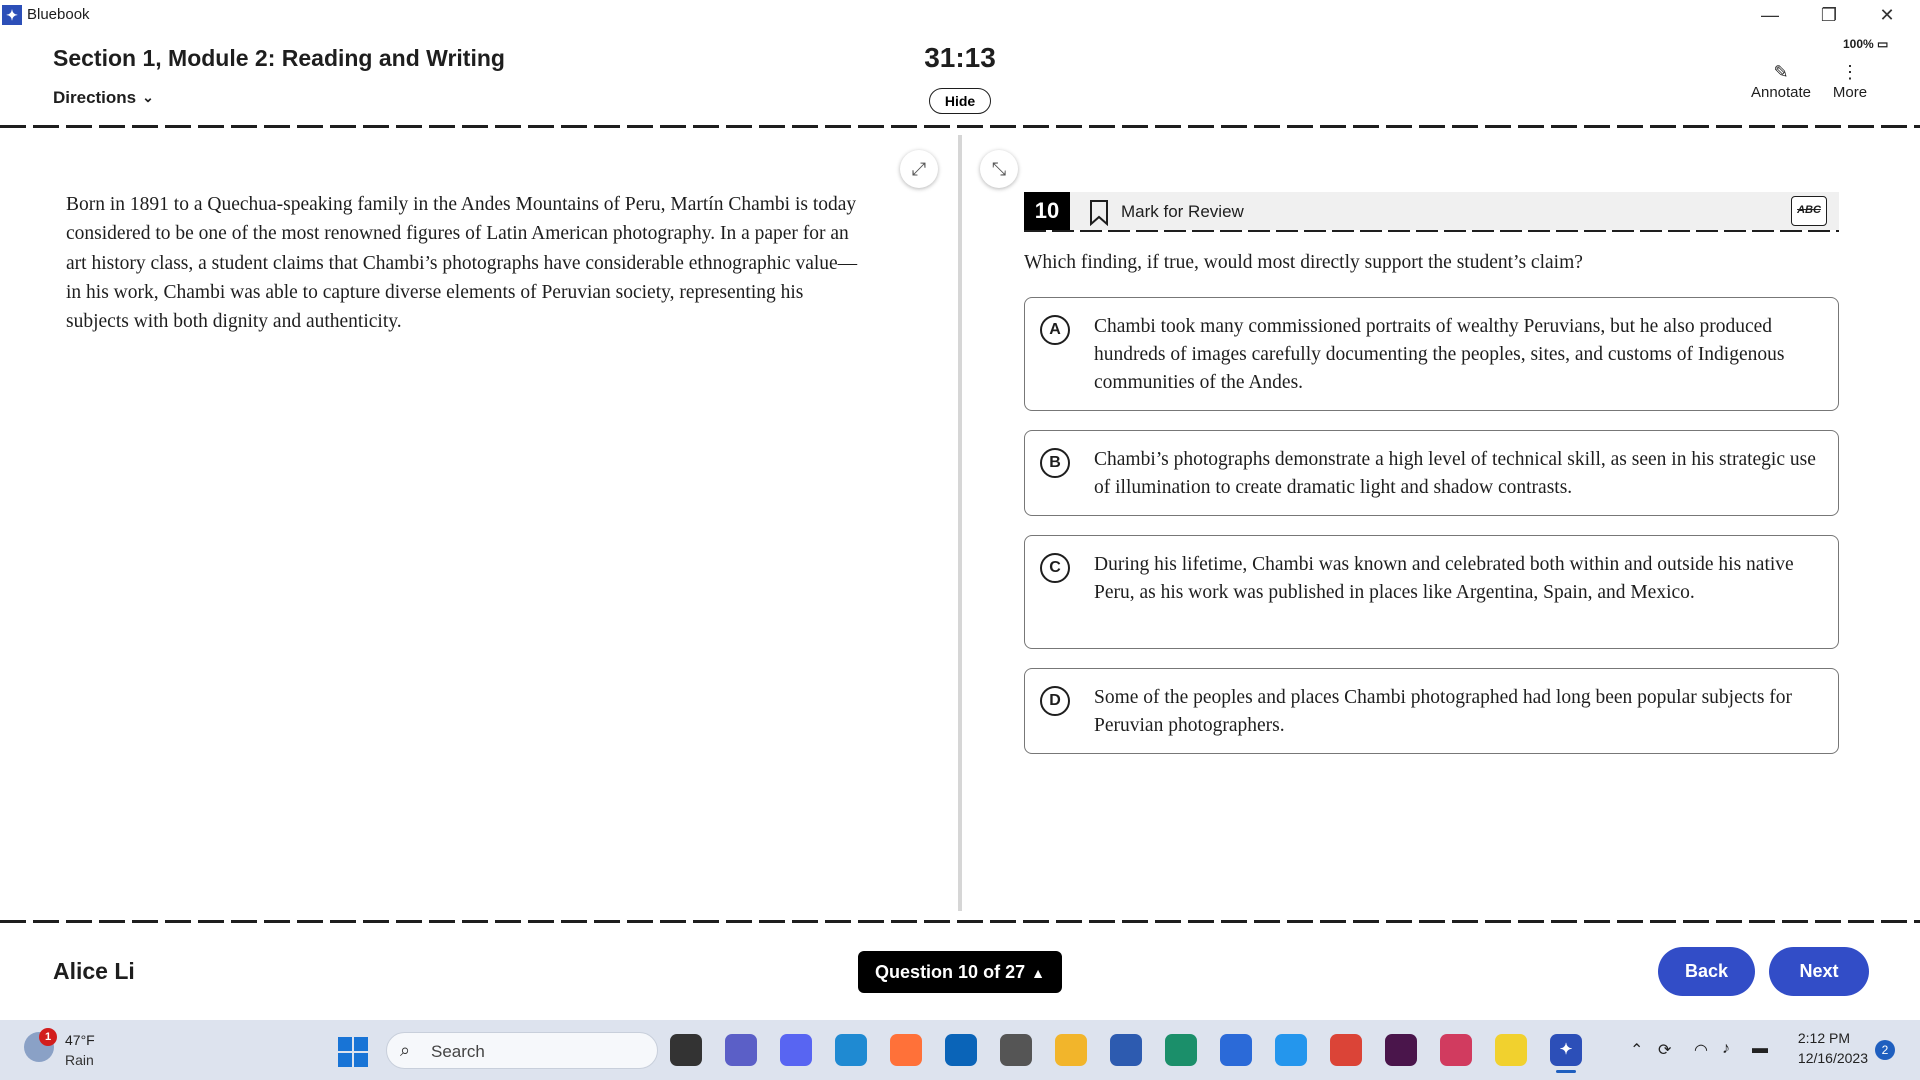  What do you see at coordinates (960, 921) in the screenshot?
I see `footer-divider` at bounding box center [960, 921].